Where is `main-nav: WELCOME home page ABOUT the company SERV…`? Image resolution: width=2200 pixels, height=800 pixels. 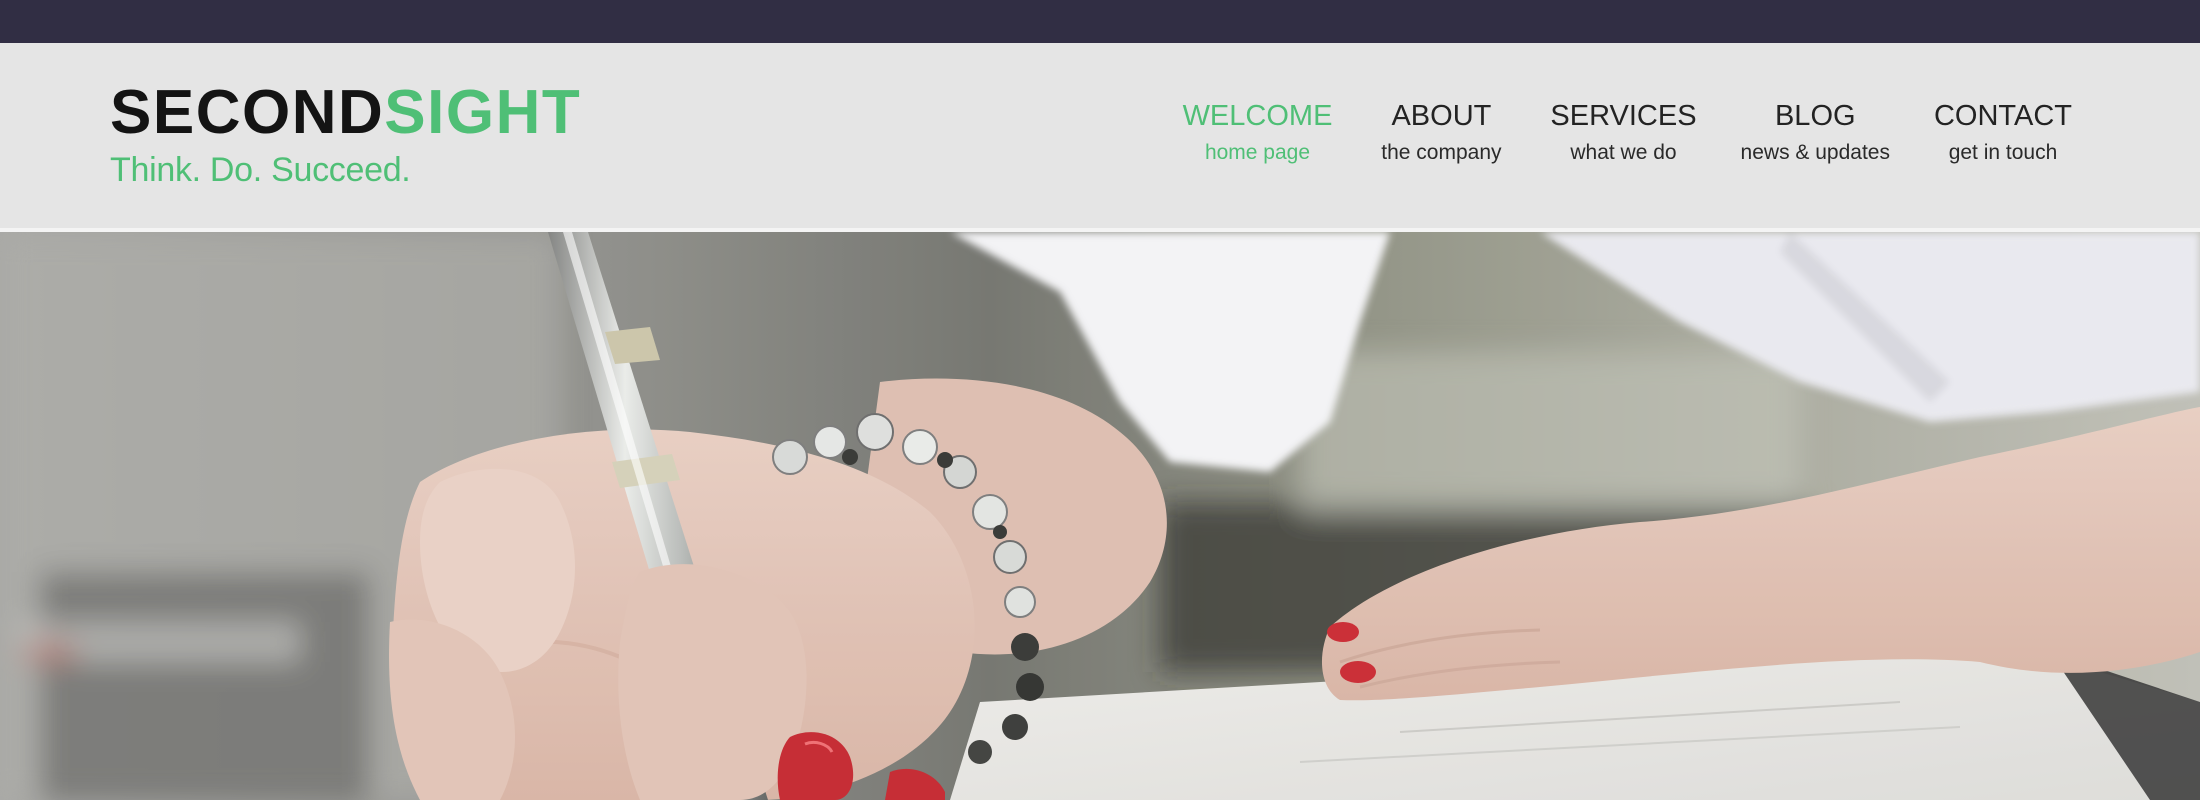 main-nav: WELCOME home page ABOUT the company SERV… is located at coordinates (1627, 132).